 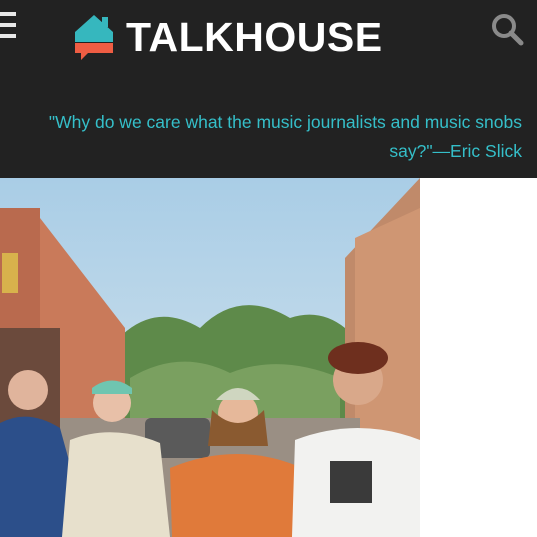 I want to click on brand-name: TALKHOUSE, so click(x=254, y=37).